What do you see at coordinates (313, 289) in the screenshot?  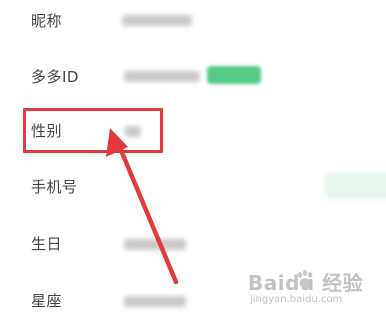 I see `baidu-jingyan-watermark: Baidu 经验 jingyan.baidu.com` at bounding box center [313, 289].